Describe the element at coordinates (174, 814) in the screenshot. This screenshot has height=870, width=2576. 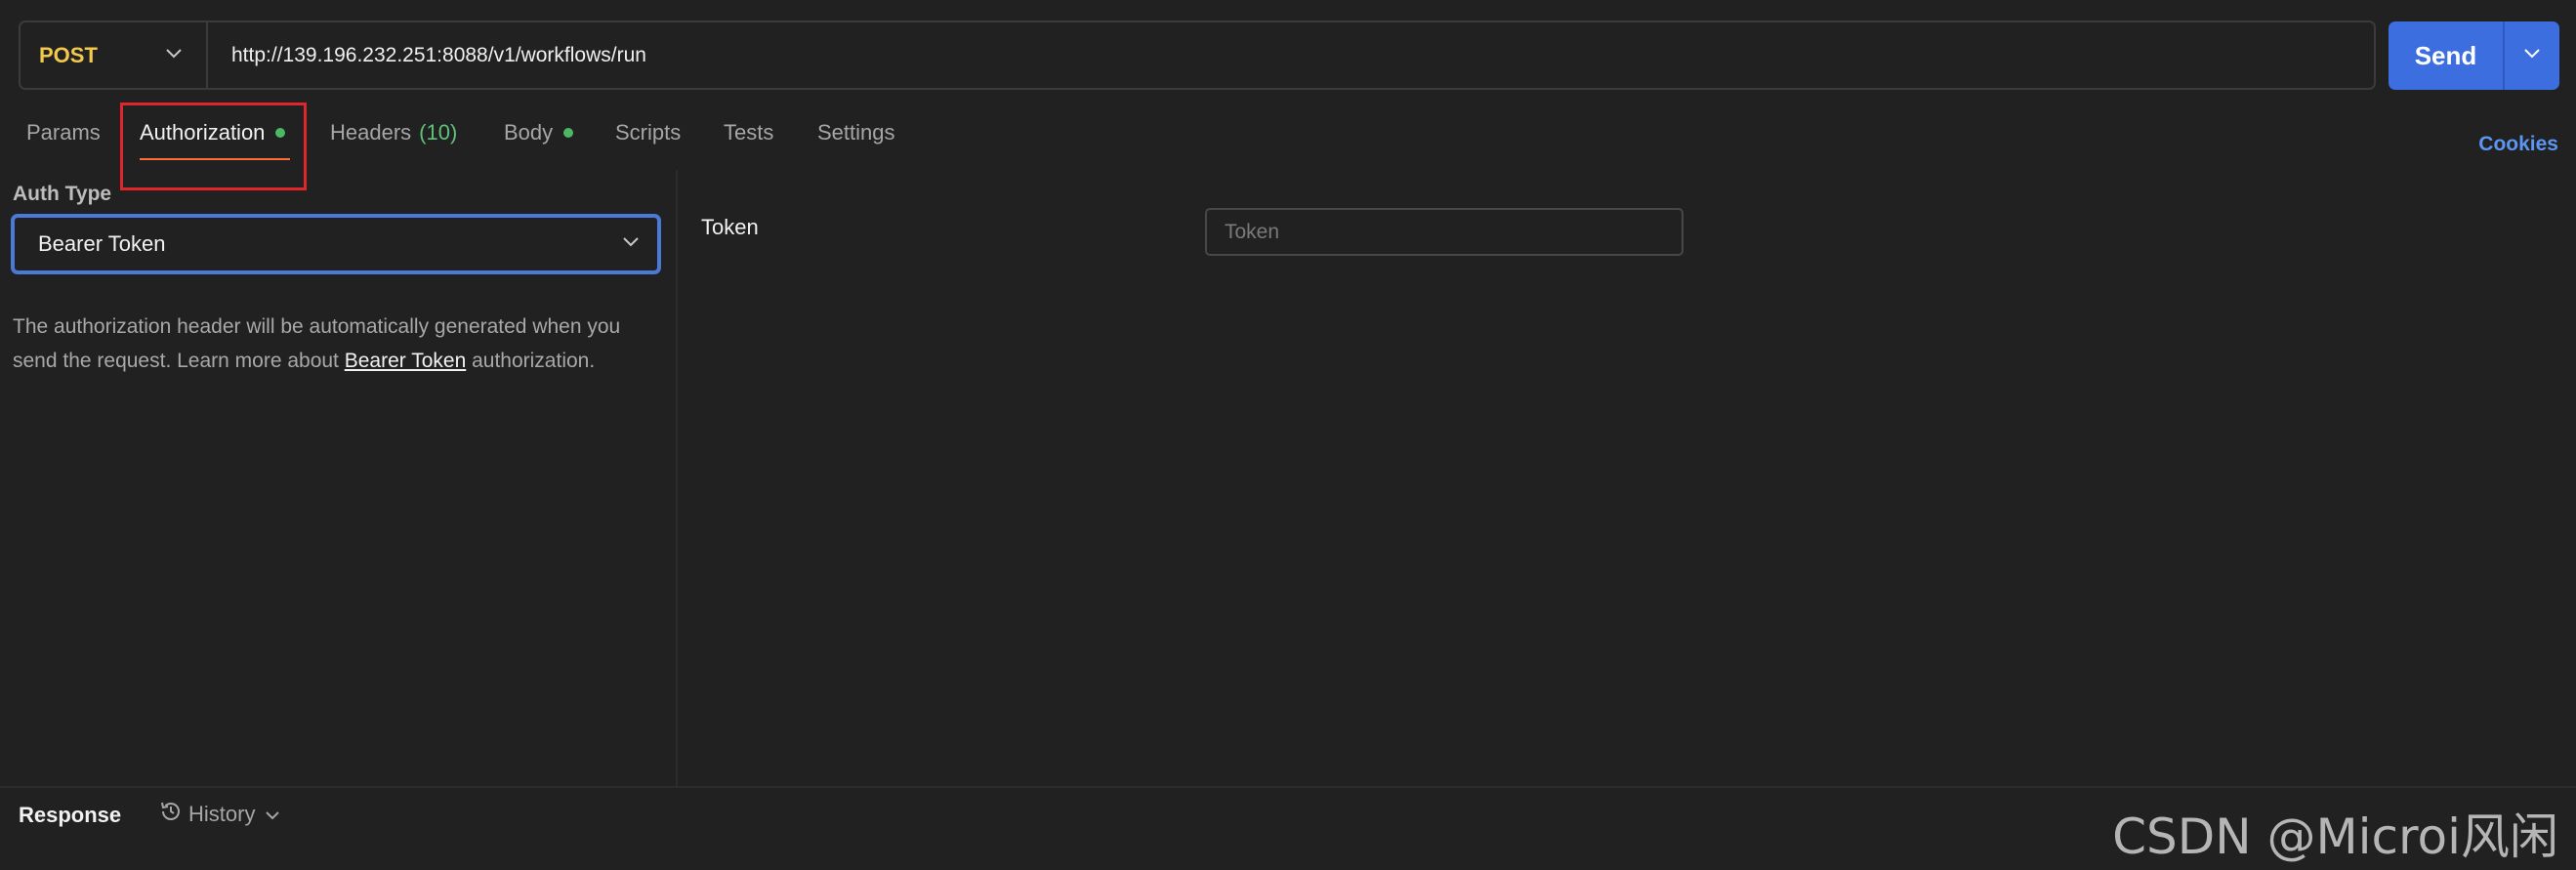
I see `history-icon` at that location.